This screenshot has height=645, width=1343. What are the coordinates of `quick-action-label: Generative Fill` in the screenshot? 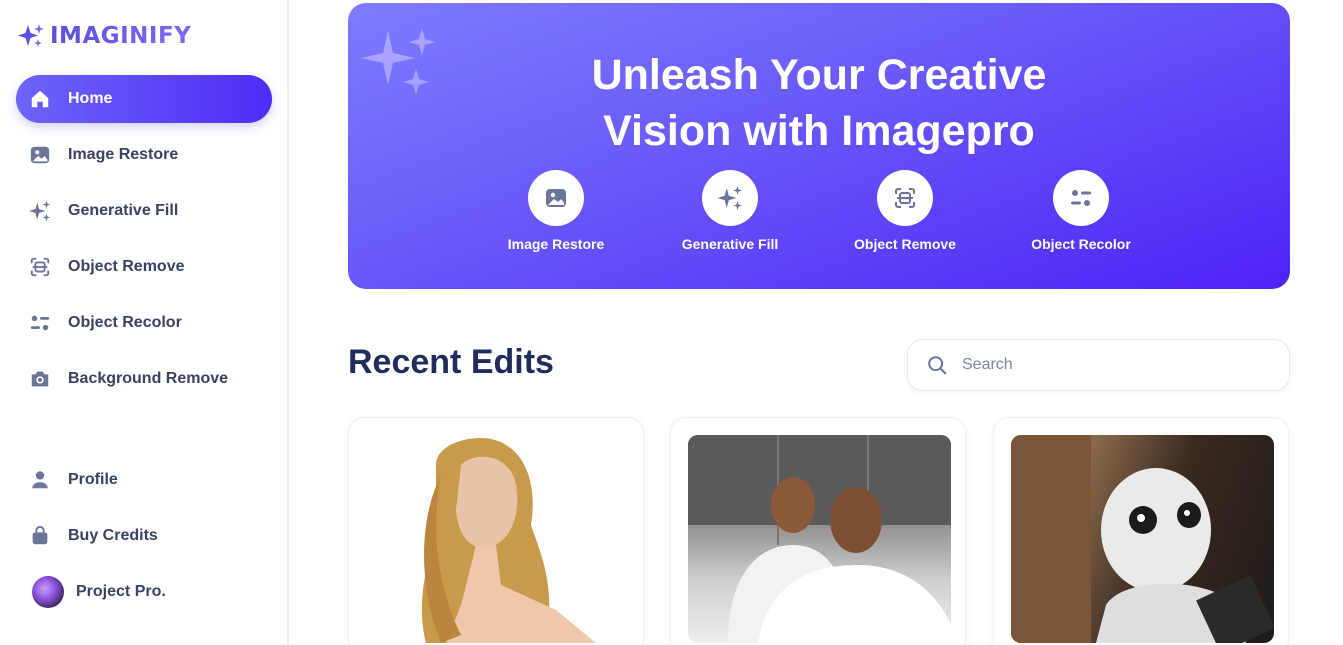 It's located at (730, 244).